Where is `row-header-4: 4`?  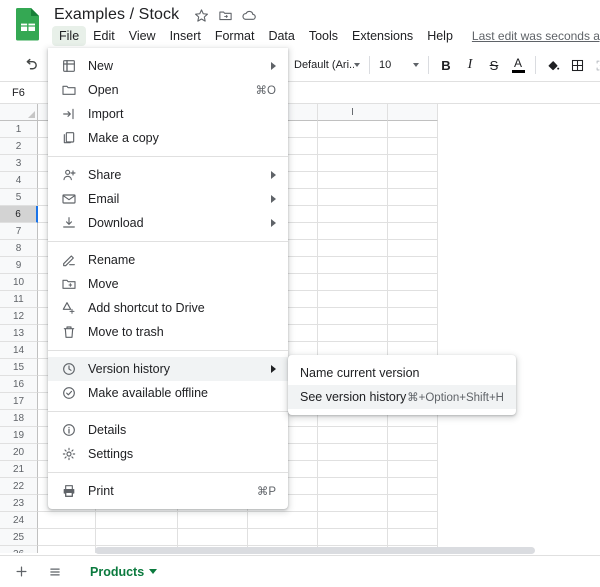
row-header-4: 4 is located at coordinates (19, 180).